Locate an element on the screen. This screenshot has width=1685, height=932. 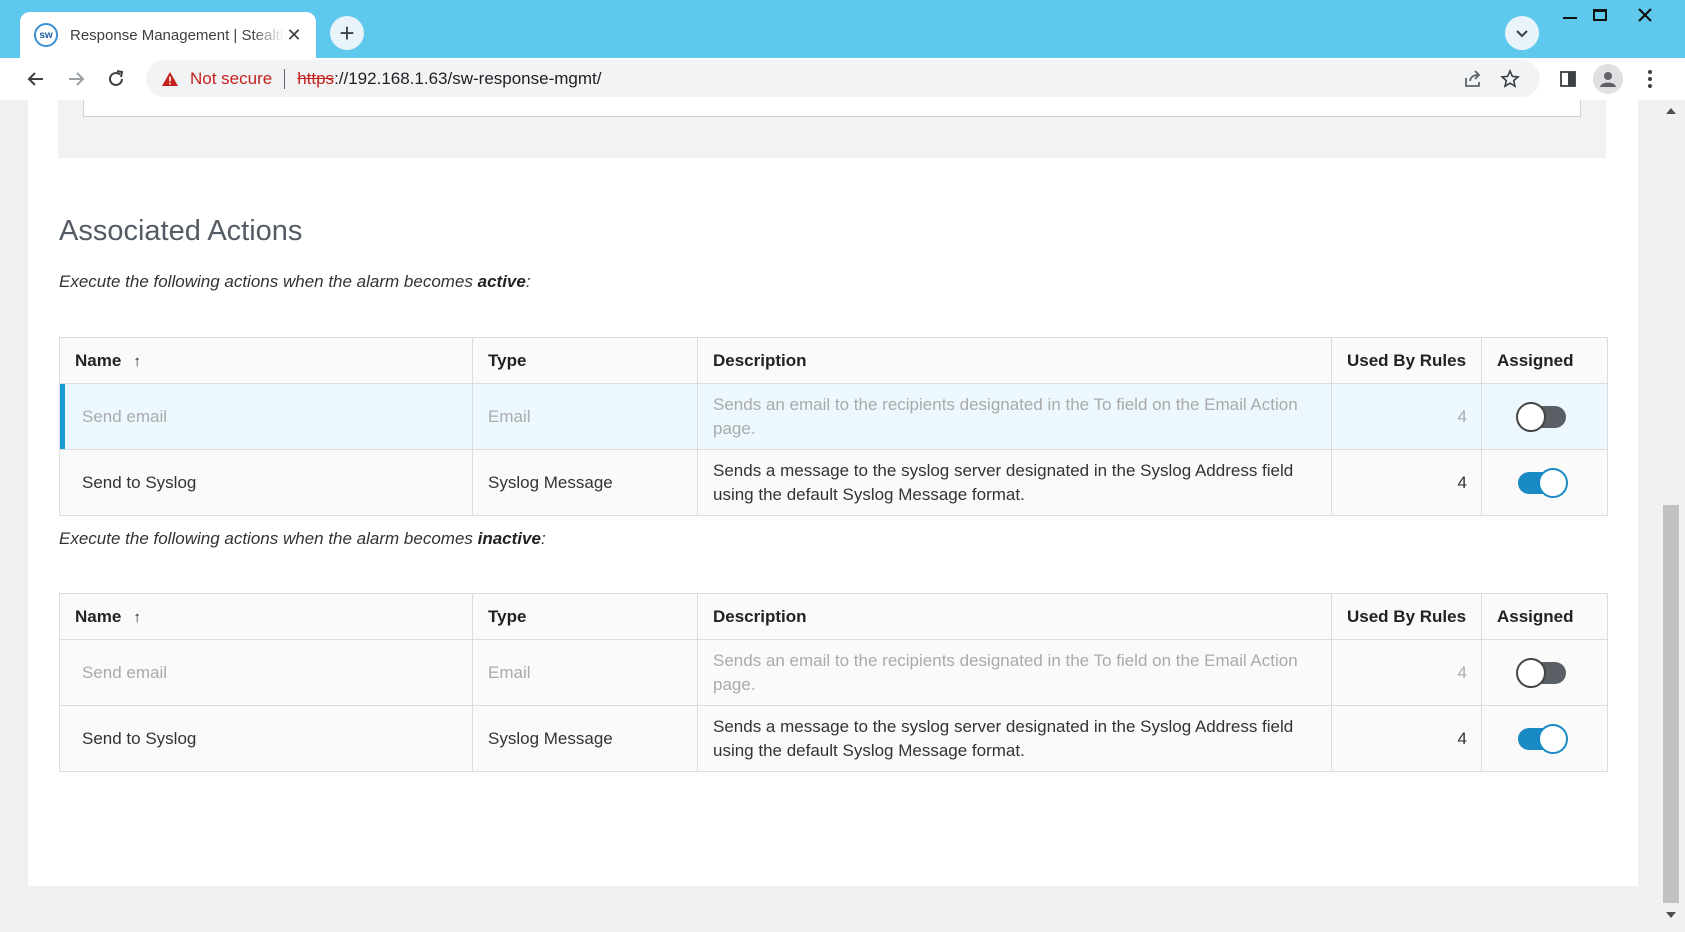
warning-icon is located at coordinates (170, 79).